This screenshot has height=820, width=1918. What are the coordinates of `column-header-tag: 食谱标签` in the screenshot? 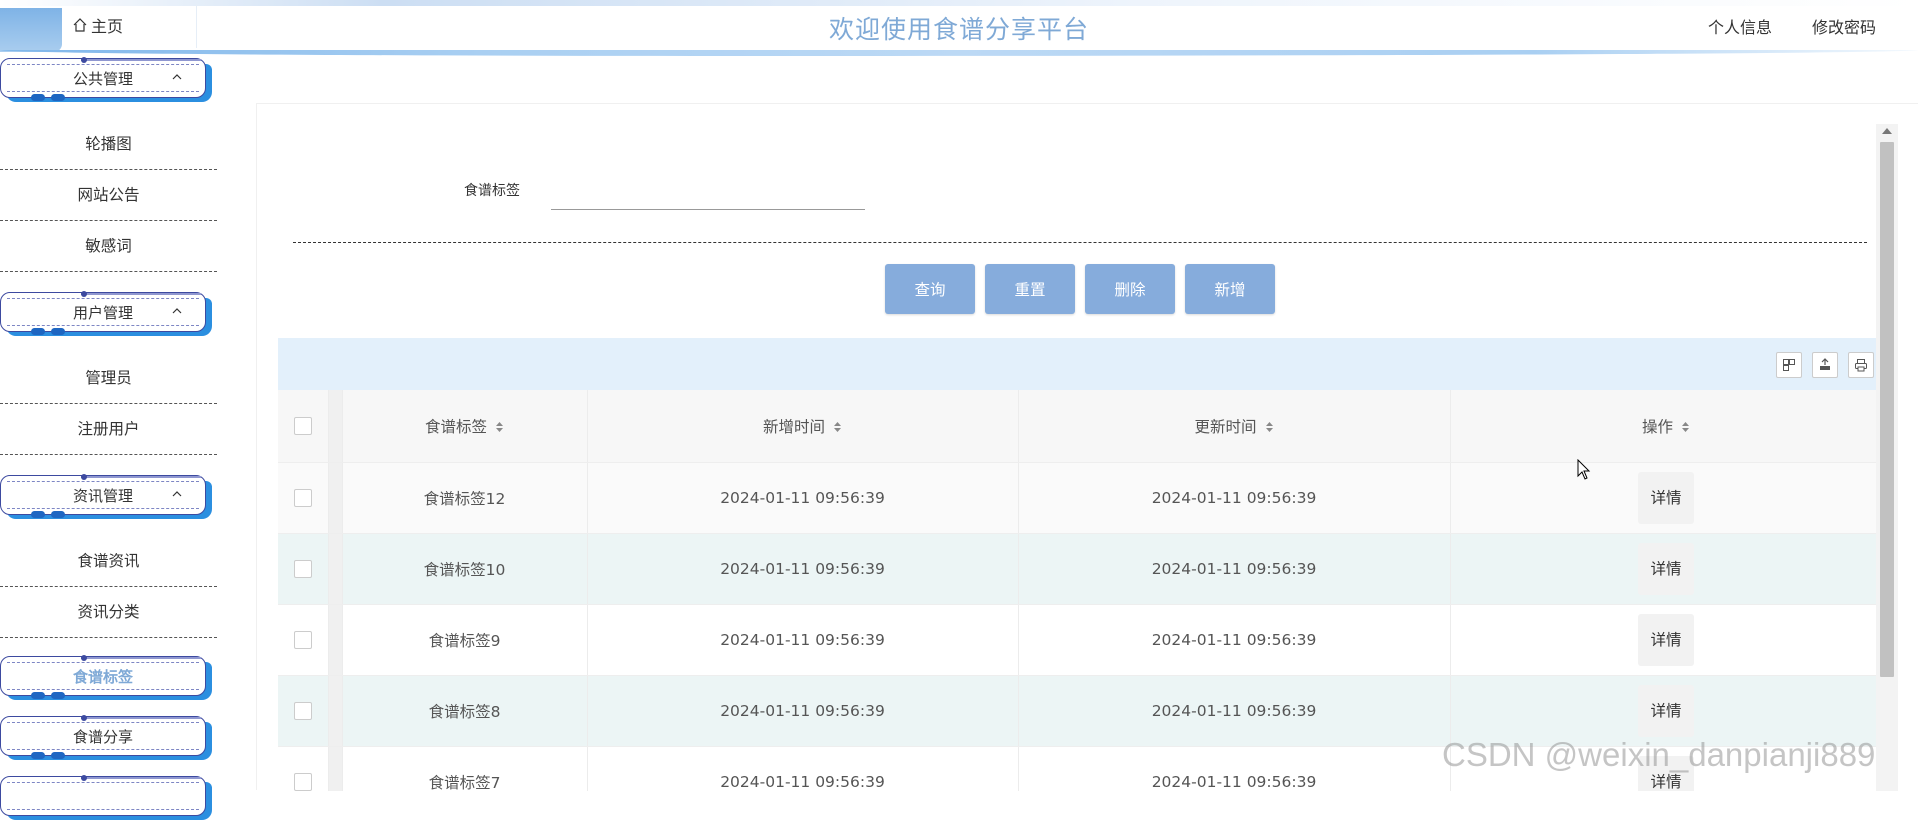 It's located at (465, 426).